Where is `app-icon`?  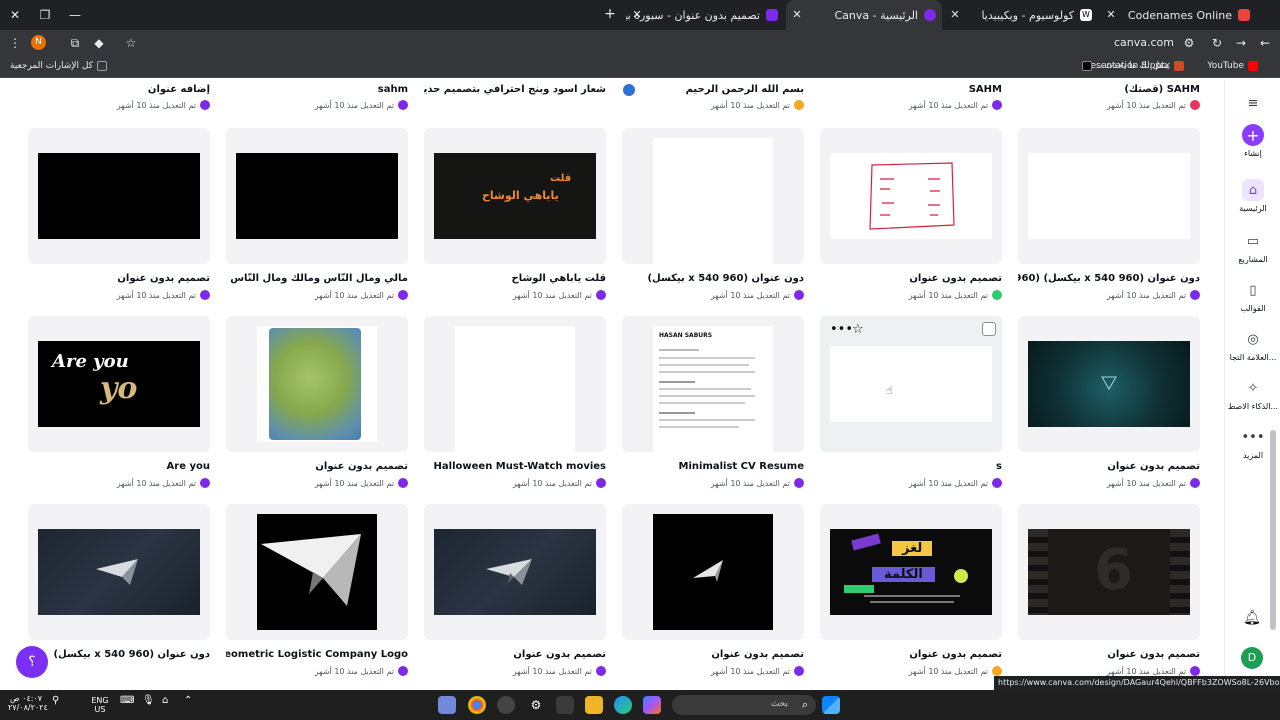 app-icon is located at coordinates (506, 705).